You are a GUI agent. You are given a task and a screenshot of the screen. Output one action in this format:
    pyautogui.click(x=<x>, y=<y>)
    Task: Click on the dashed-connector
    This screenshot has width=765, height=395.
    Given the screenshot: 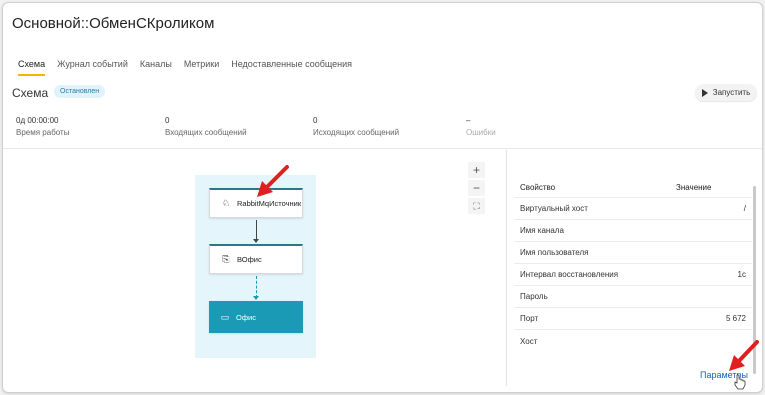 What is the action you would take?
    pyautogui.click(x=256, y=287)
    